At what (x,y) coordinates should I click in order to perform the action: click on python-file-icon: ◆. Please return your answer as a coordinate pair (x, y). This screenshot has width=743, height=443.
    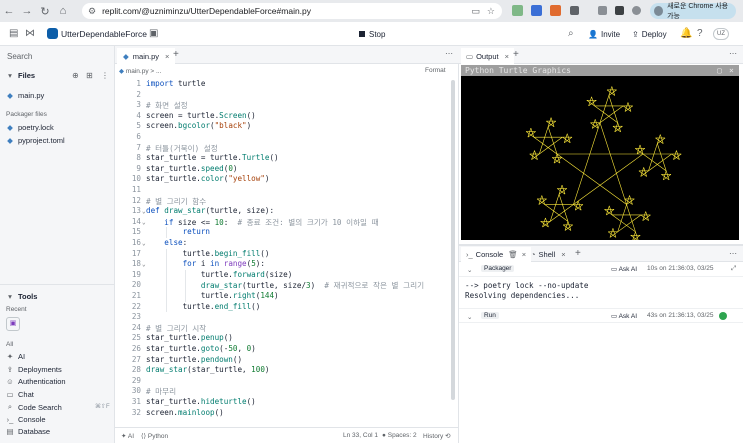
    Looking at the image, I should click on (10, 95).